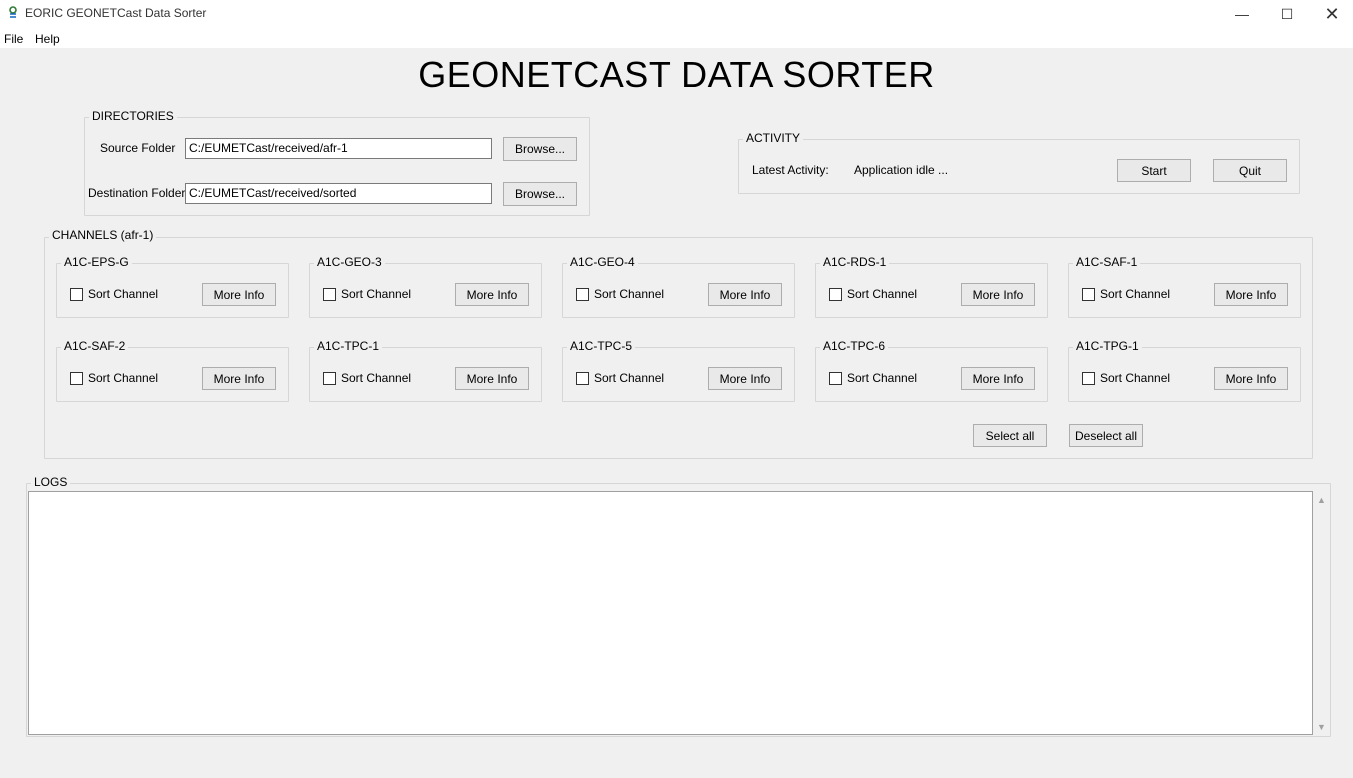 The image size is (1353, 778). I want to click on channel-name: A1C-TPC-5, so click(601, 346).